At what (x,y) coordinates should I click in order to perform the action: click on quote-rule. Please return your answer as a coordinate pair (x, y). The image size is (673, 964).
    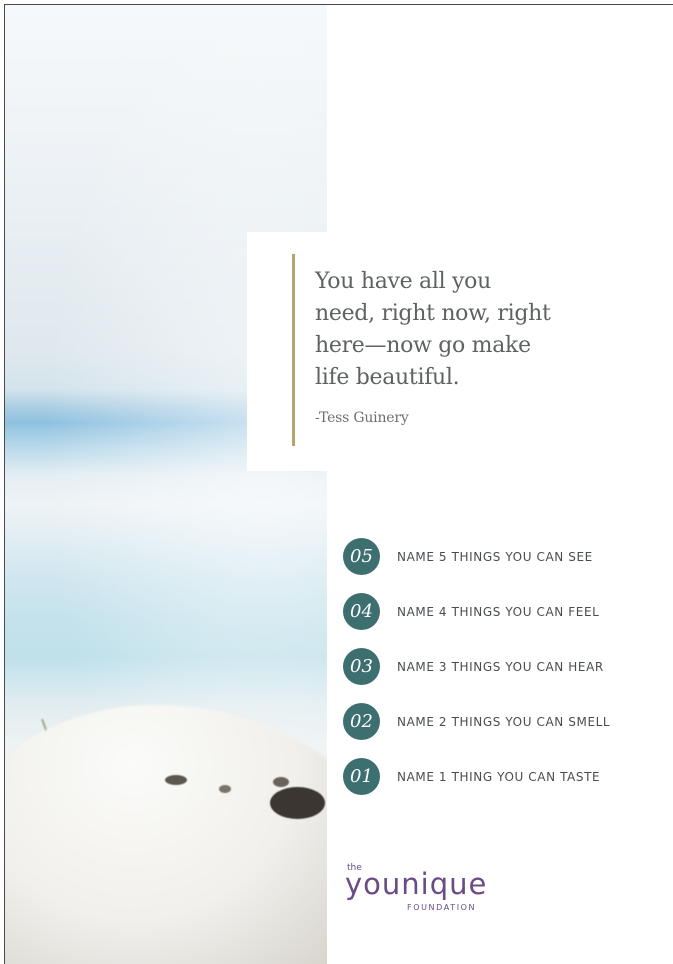
    Looking at the image, I should click on (293, 350).